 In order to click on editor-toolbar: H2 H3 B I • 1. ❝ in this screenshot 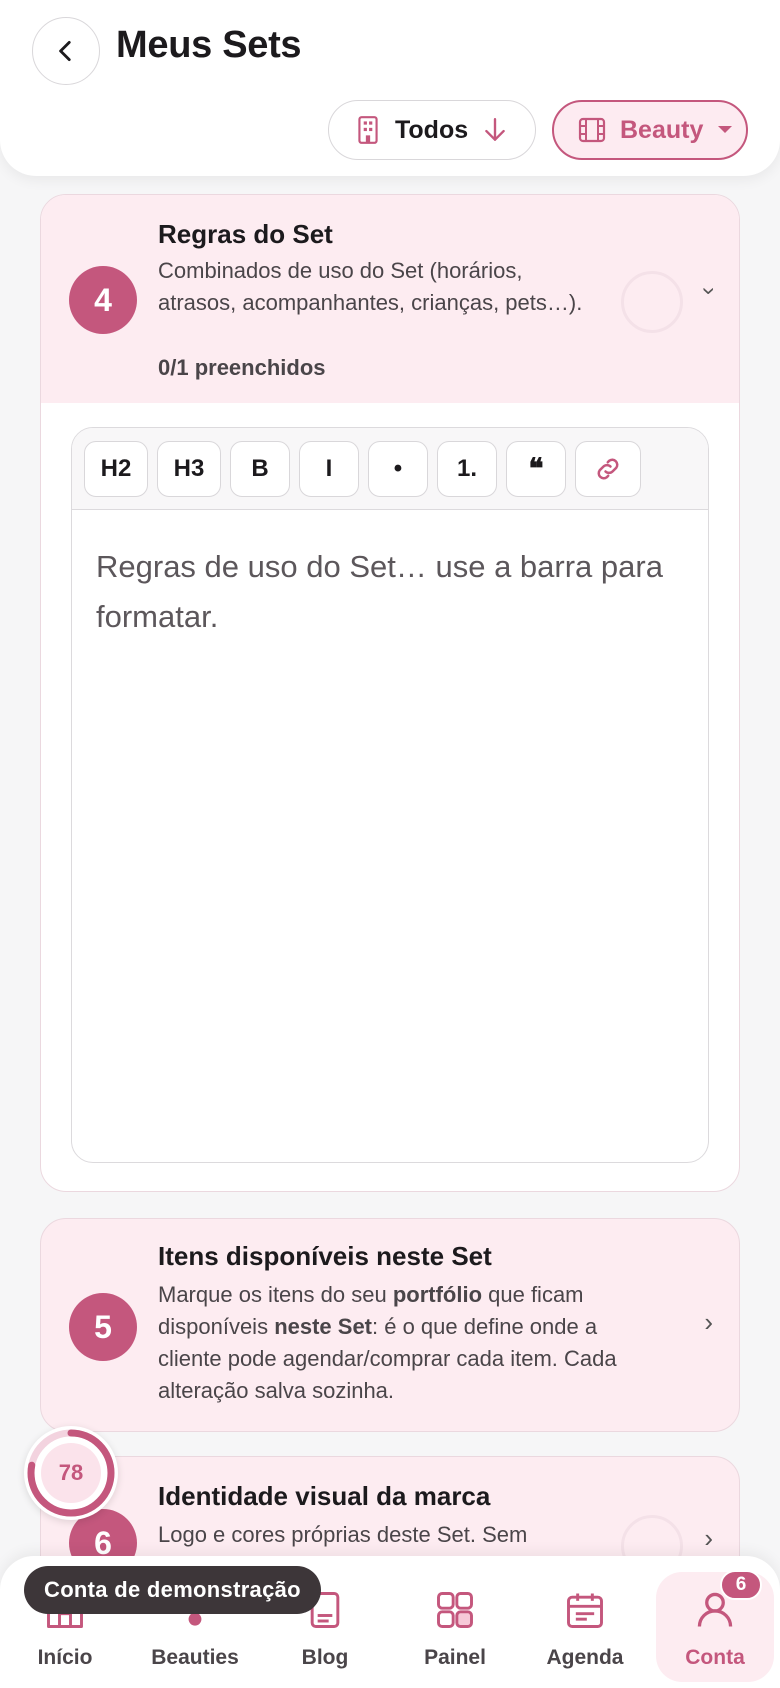, I will do `click(390, 469)`.